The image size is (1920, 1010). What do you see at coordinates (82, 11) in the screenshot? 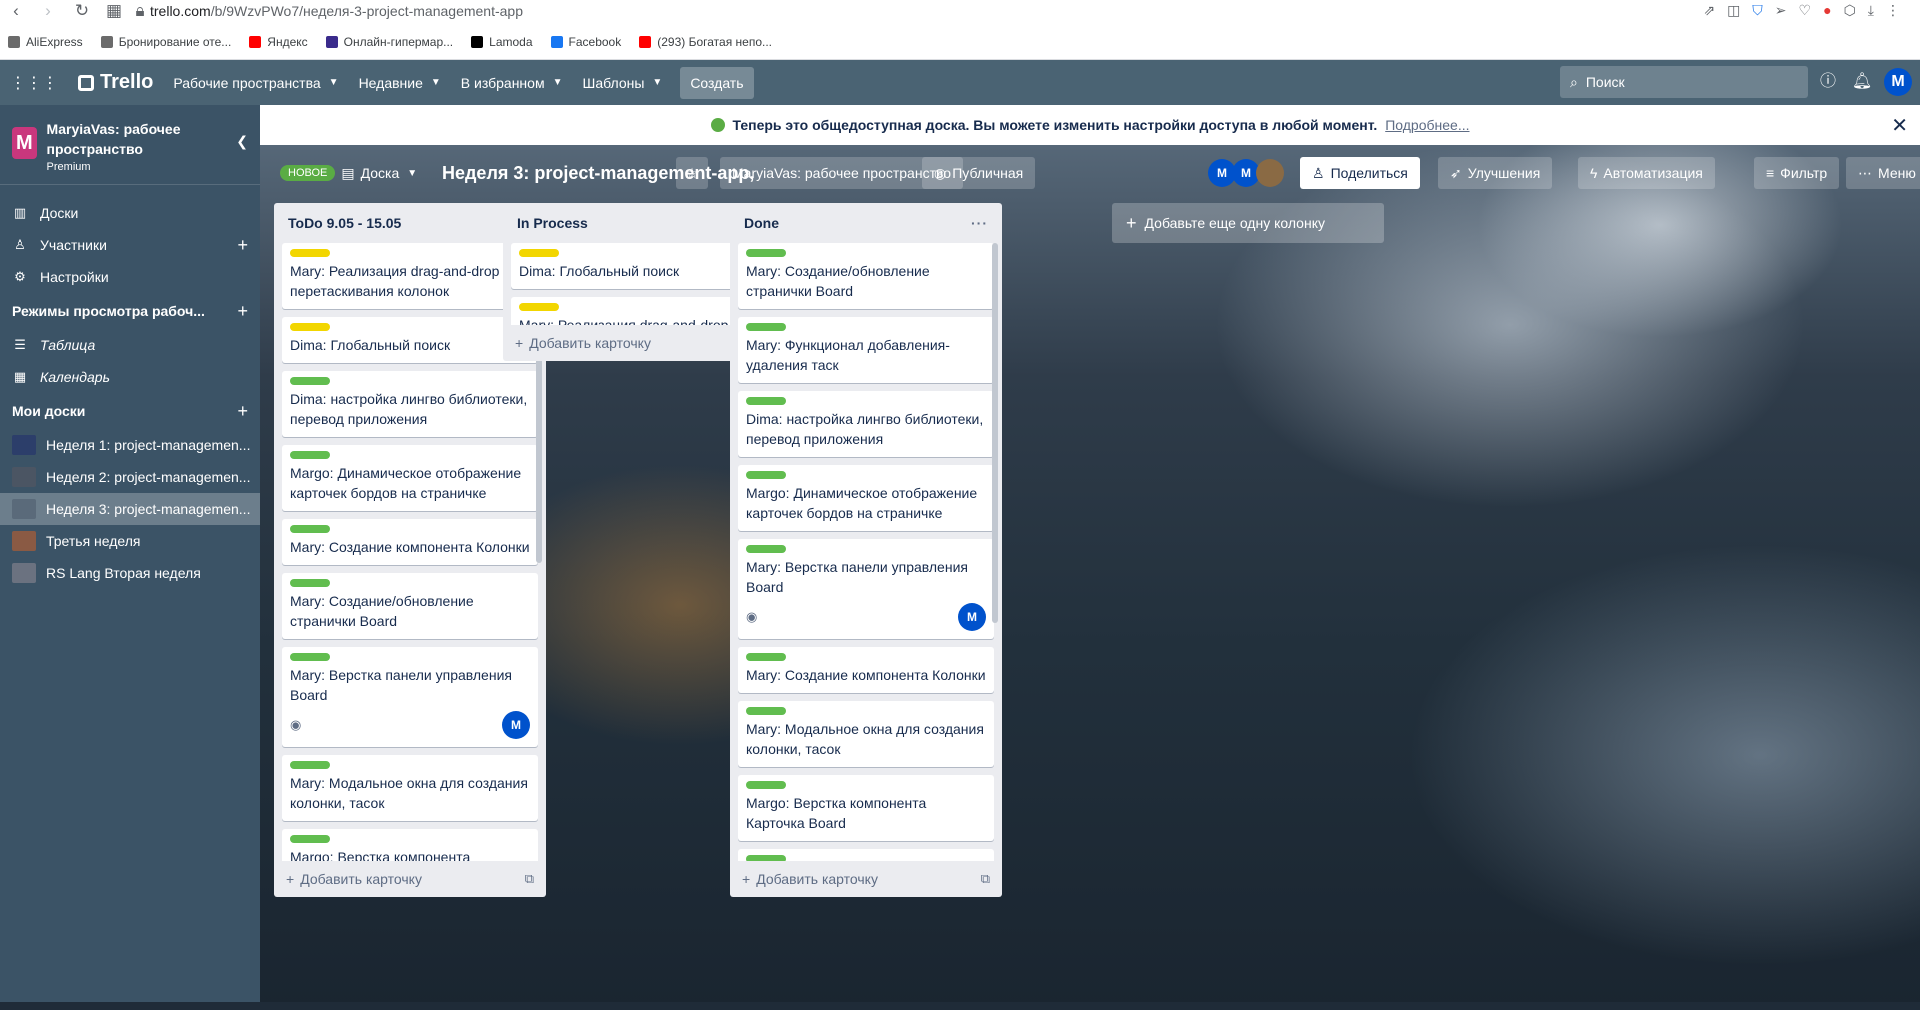
I see `reload-icon: ↻` at bounding box center [82, 11].